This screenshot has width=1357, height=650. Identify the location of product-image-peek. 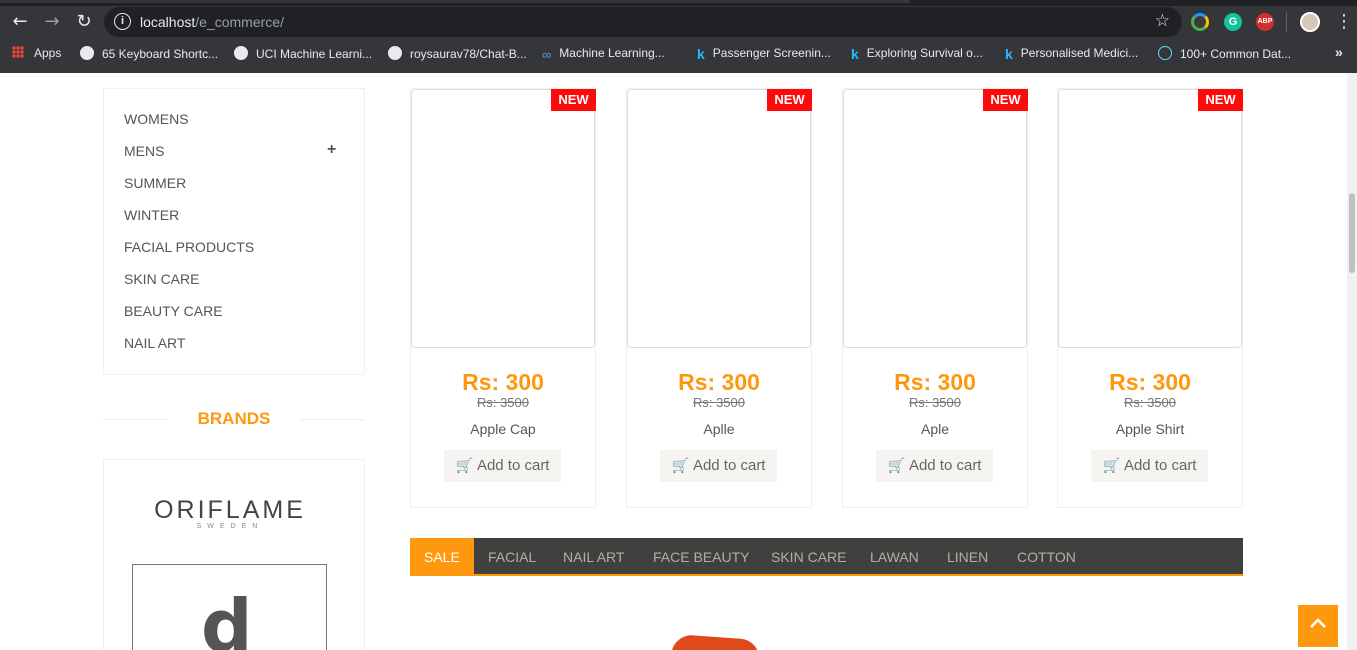
(716, 641).